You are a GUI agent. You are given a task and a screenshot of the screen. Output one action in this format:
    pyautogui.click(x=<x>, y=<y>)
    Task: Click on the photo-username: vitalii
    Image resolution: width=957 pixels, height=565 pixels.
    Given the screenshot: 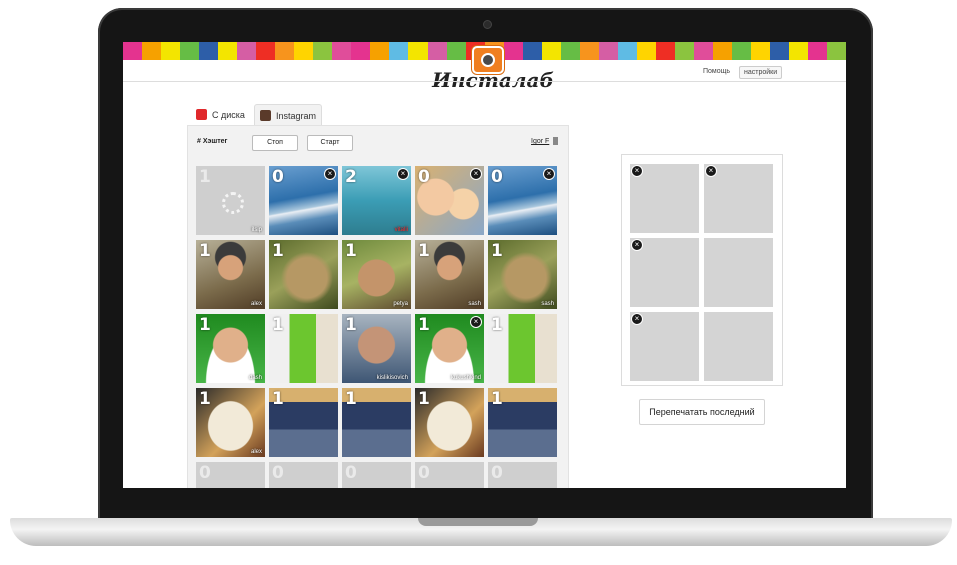 What is the action you would take?
    pyautogui.click(x=401, y=230)
    